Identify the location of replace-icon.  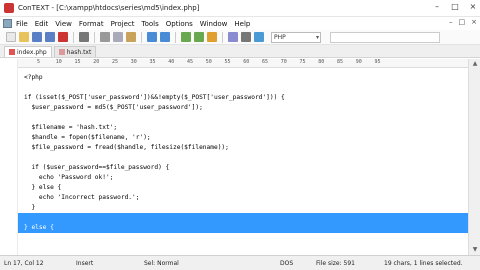
(199, 37).